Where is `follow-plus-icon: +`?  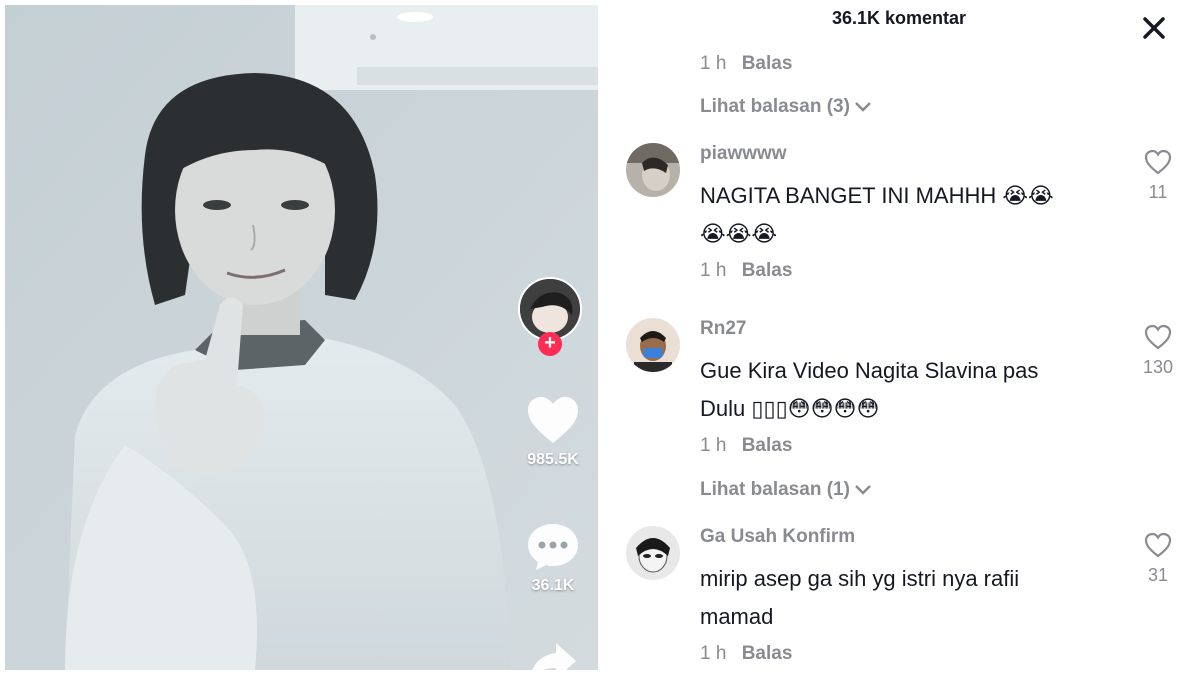 follow-plus-icon: + is located at coordinates (550, 344).